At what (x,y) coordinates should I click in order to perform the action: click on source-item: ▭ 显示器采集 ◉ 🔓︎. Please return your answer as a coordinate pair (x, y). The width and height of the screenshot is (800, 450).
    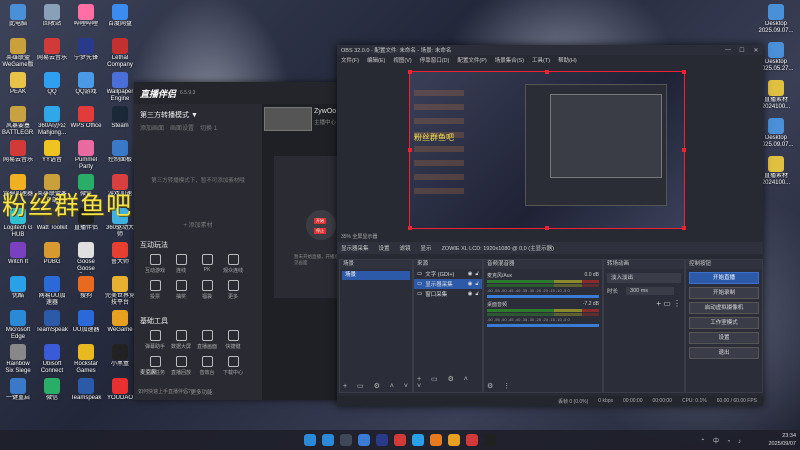
    Looking at the image, I should click on (448, 284).